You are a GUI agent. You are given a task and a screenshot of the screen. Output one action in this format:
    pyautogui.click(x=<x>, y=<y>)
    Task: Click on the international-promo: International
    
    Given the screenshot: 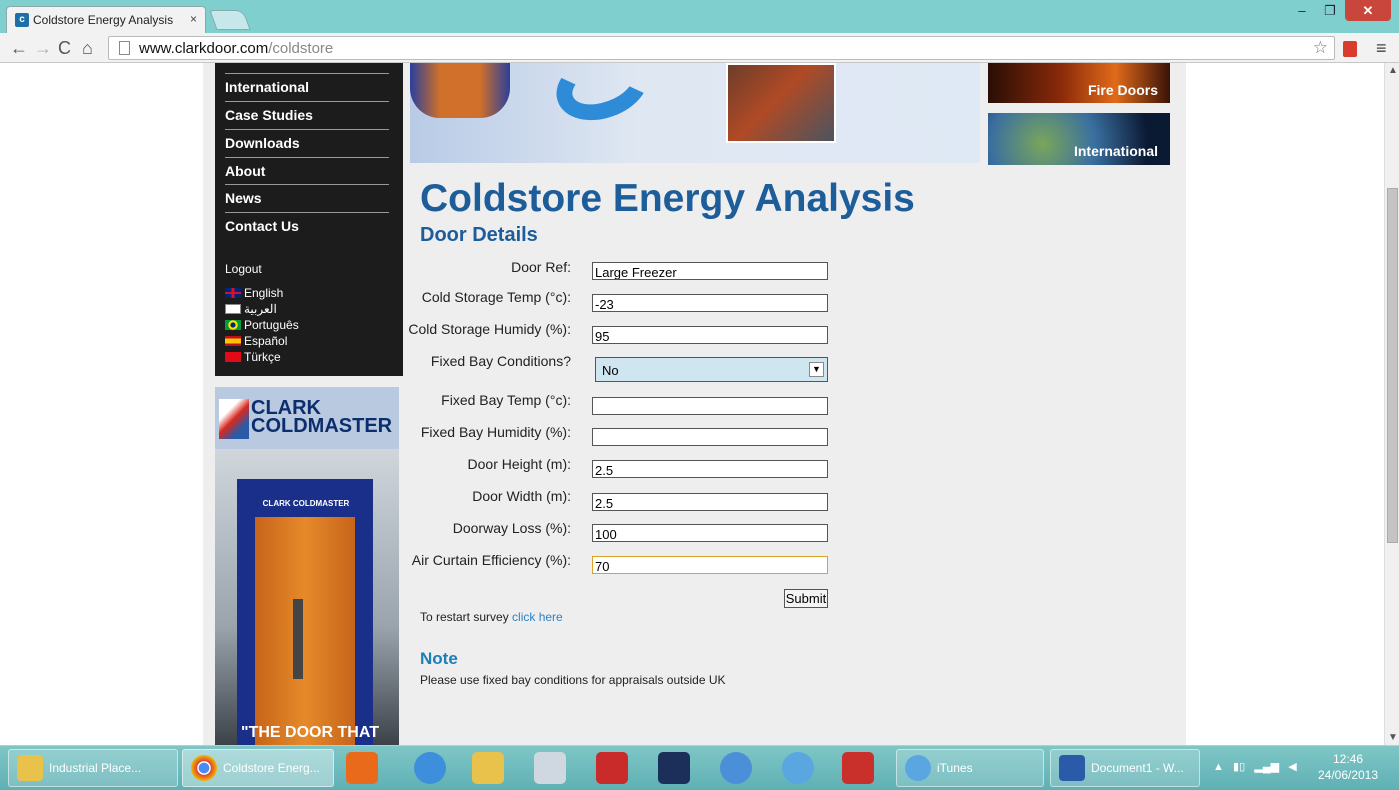 What is the action you would take?
    pyautogui.click(x=1079, y=139)
    